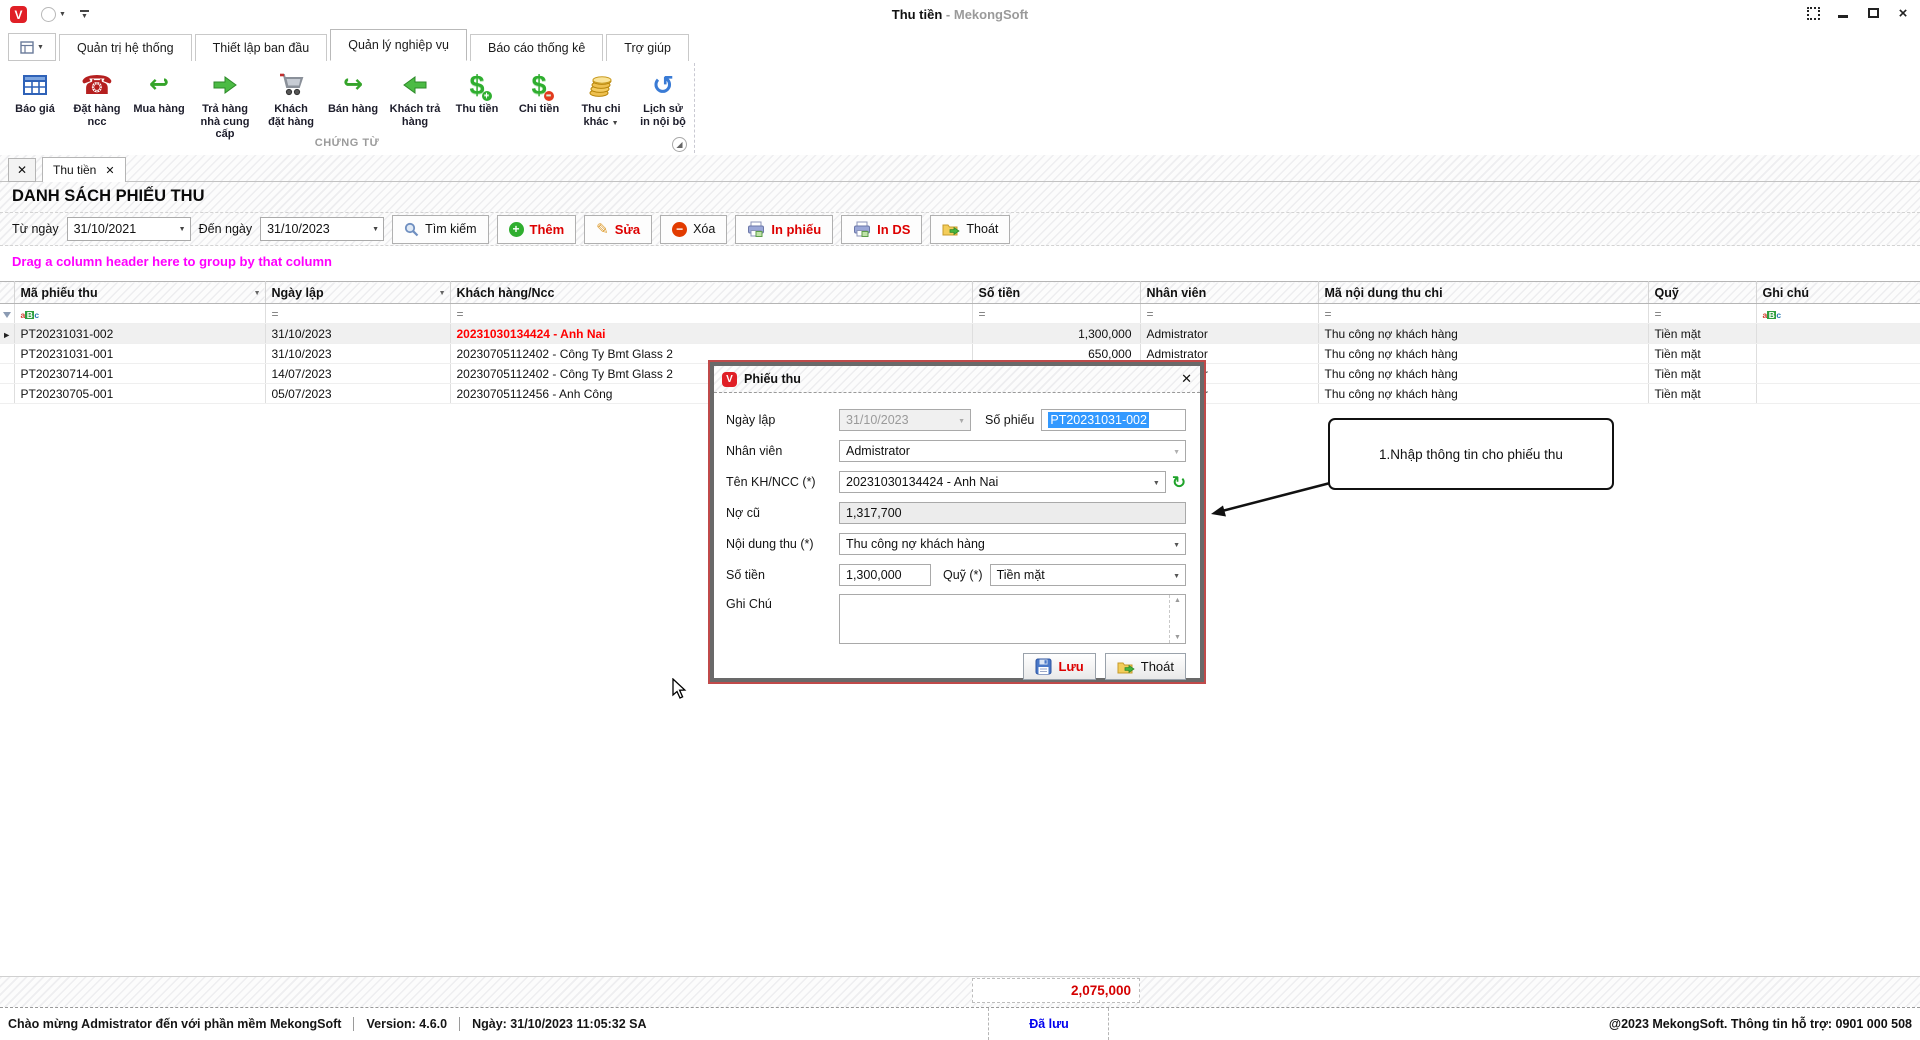 This screenshot has width=1920, height=1040. I want to click on floppy-disk-icon, so click(1043, 666).